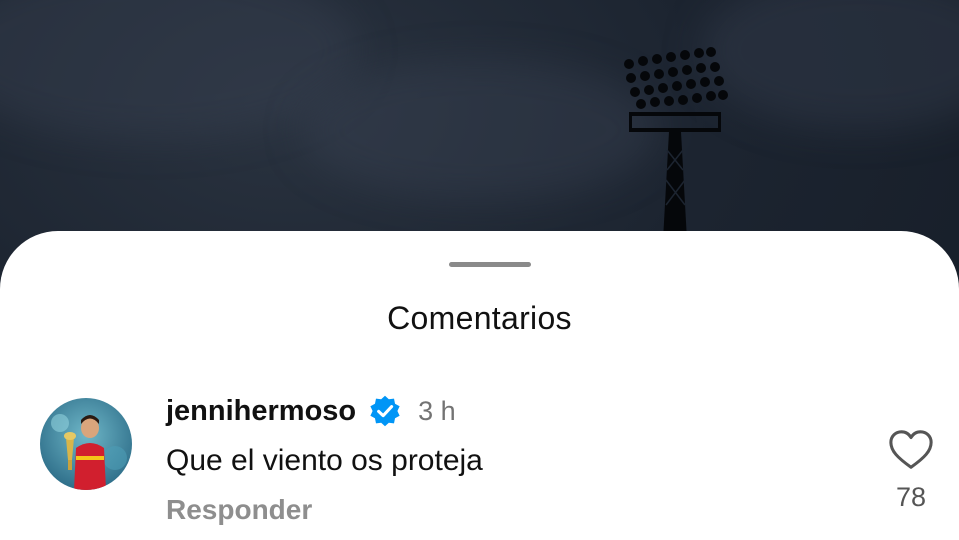 This screenshot has height=540, width=959. I want to click on sheet-drag-handle, so click(490, 264).